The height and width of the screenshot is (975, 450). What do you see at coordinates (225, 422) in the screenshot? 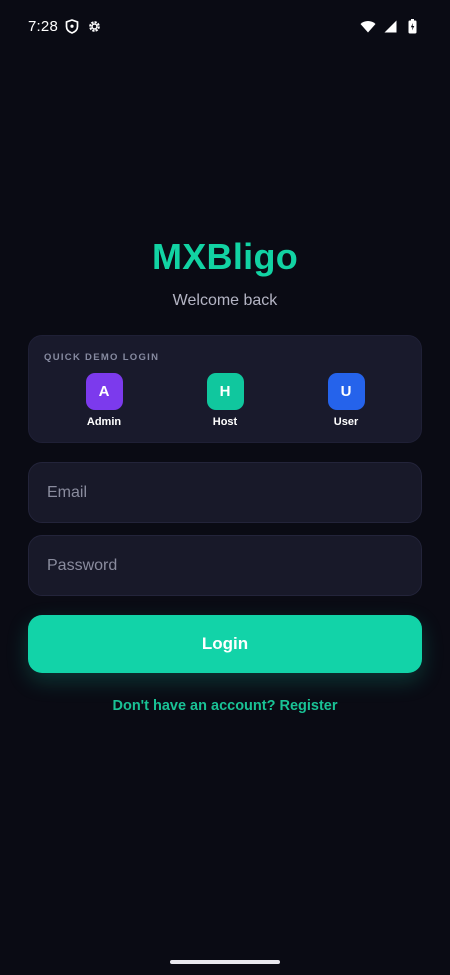
I see `host-label: Host` at bounding box center [225, 422].